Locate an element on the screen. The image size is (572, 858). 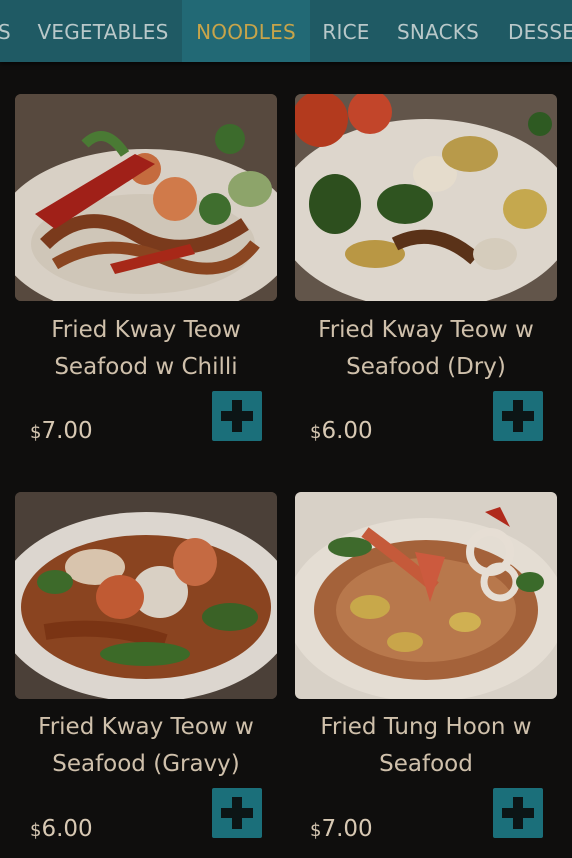
item-name-line1: Fried Tung Hoon w is located at coordinates (426, 727).